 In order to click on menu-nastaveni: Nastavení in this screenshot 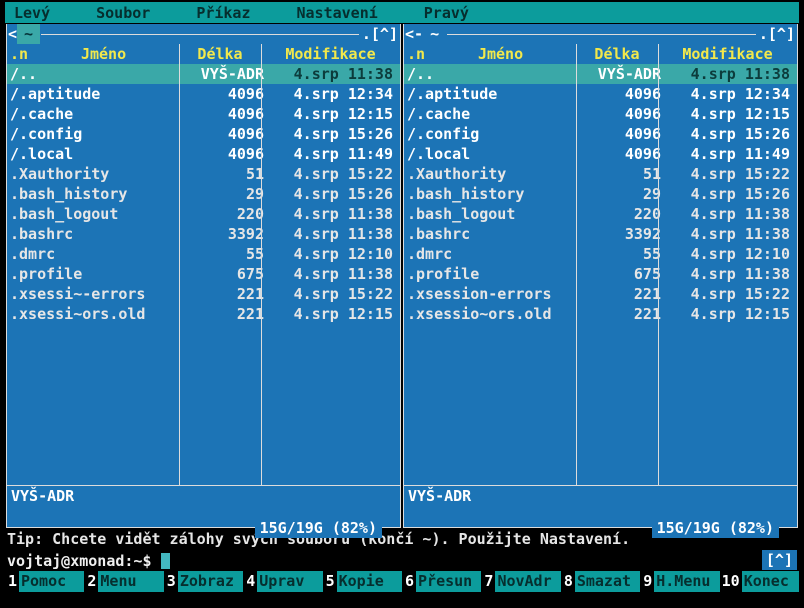, I will do `click(337, 13)`.